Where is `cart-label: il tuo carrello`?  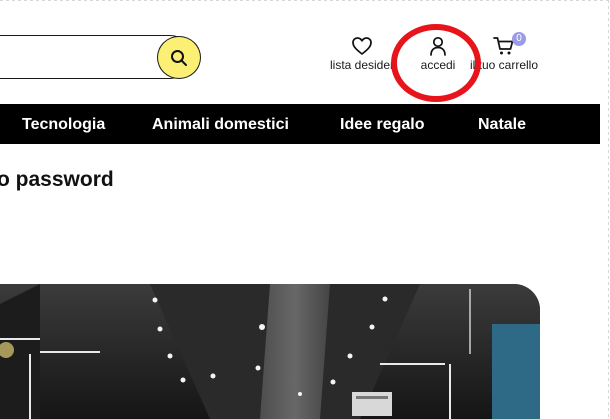
cart-label: il tuo carrello is located at coordinates (504, 65).